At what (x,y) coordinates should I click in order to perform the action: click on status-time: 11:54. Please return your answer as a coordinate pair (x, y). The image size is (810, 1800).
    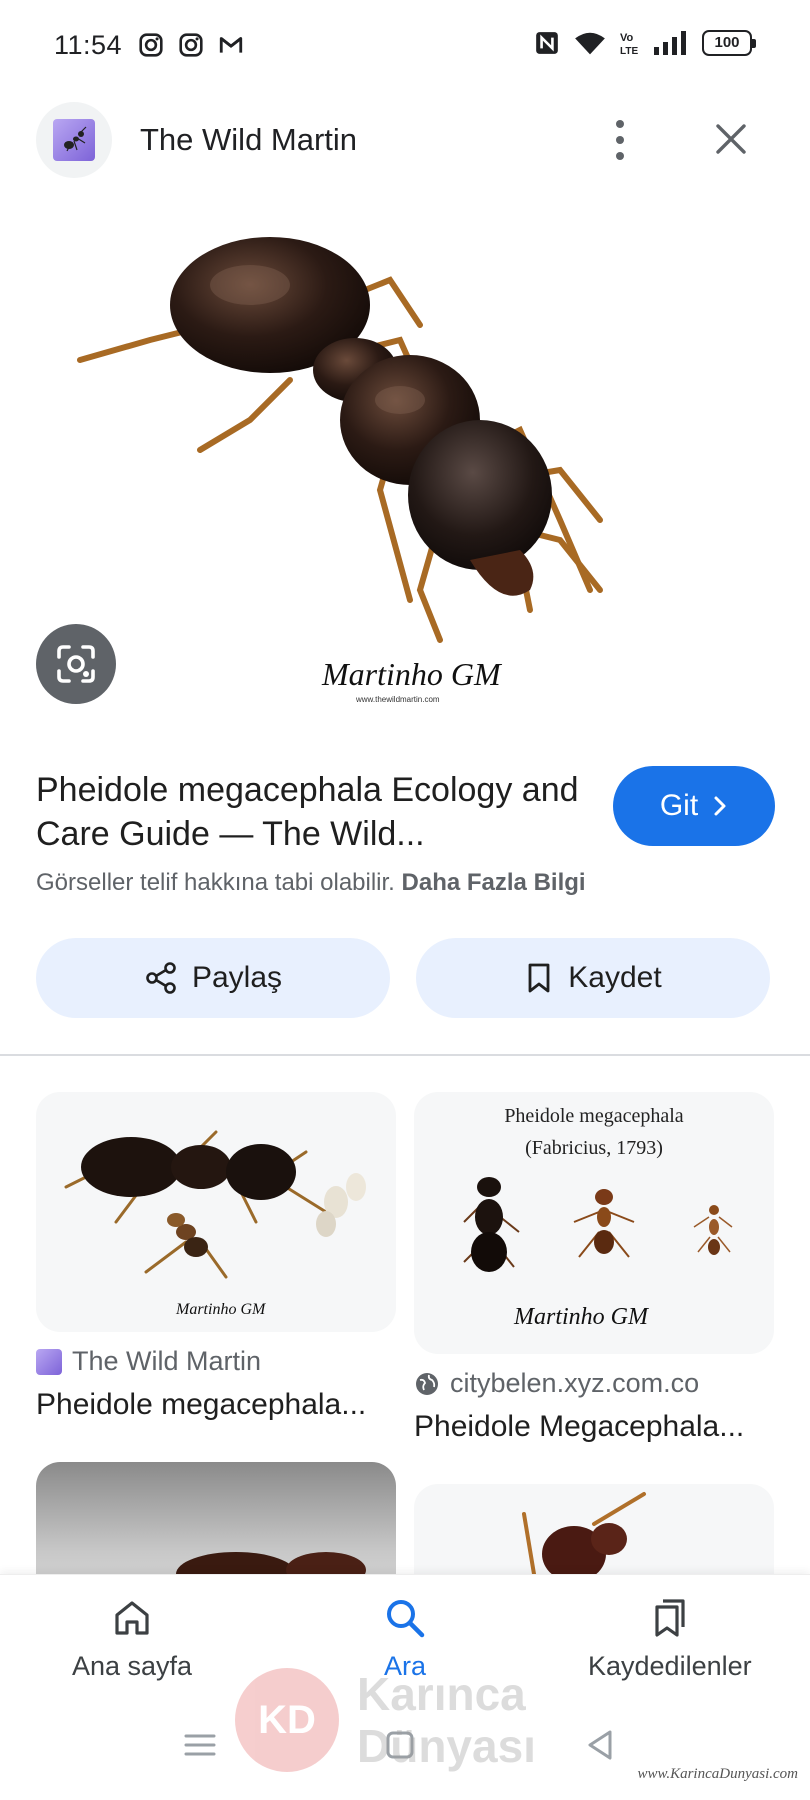
    Looking at the image, I should click on (88, 45).